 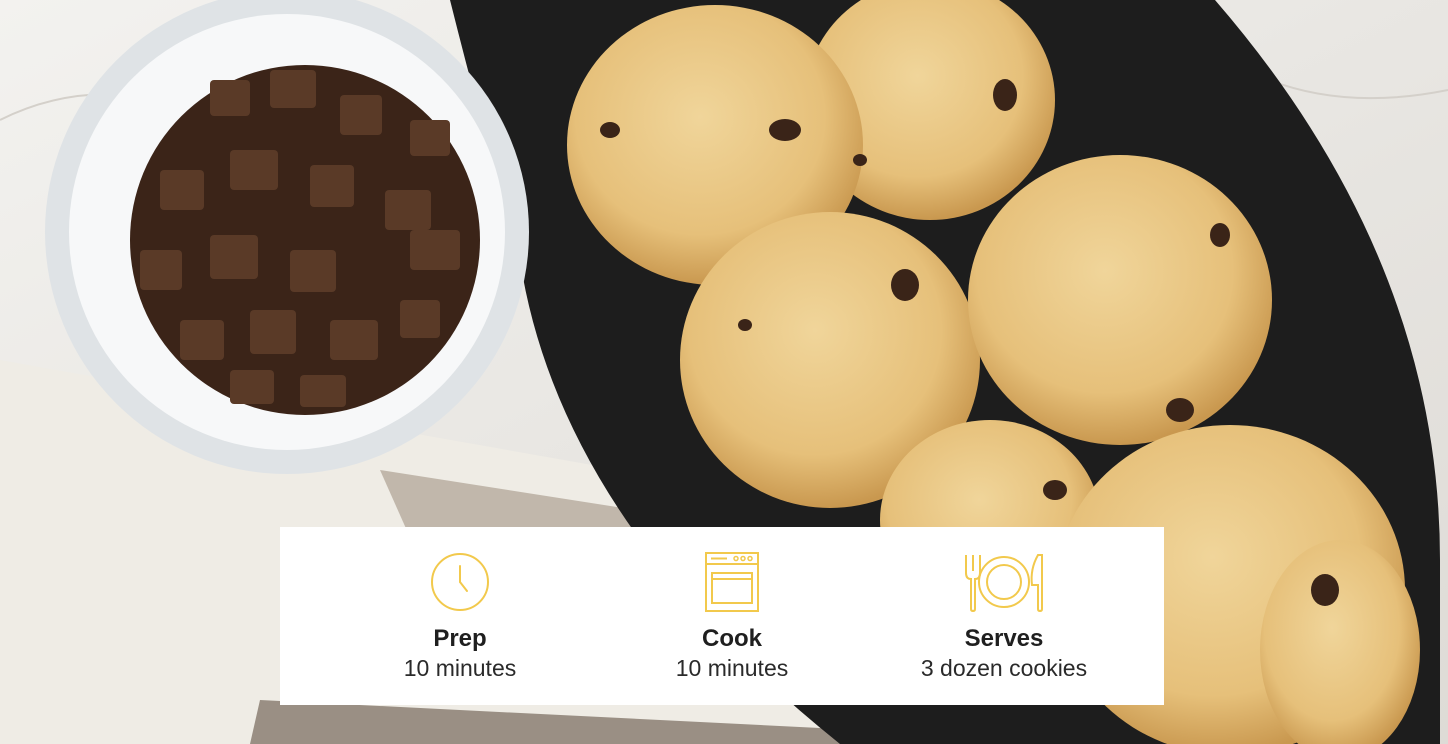 I want to click on cook-info: Cook 10 minutes, so click(x=732, y=616).